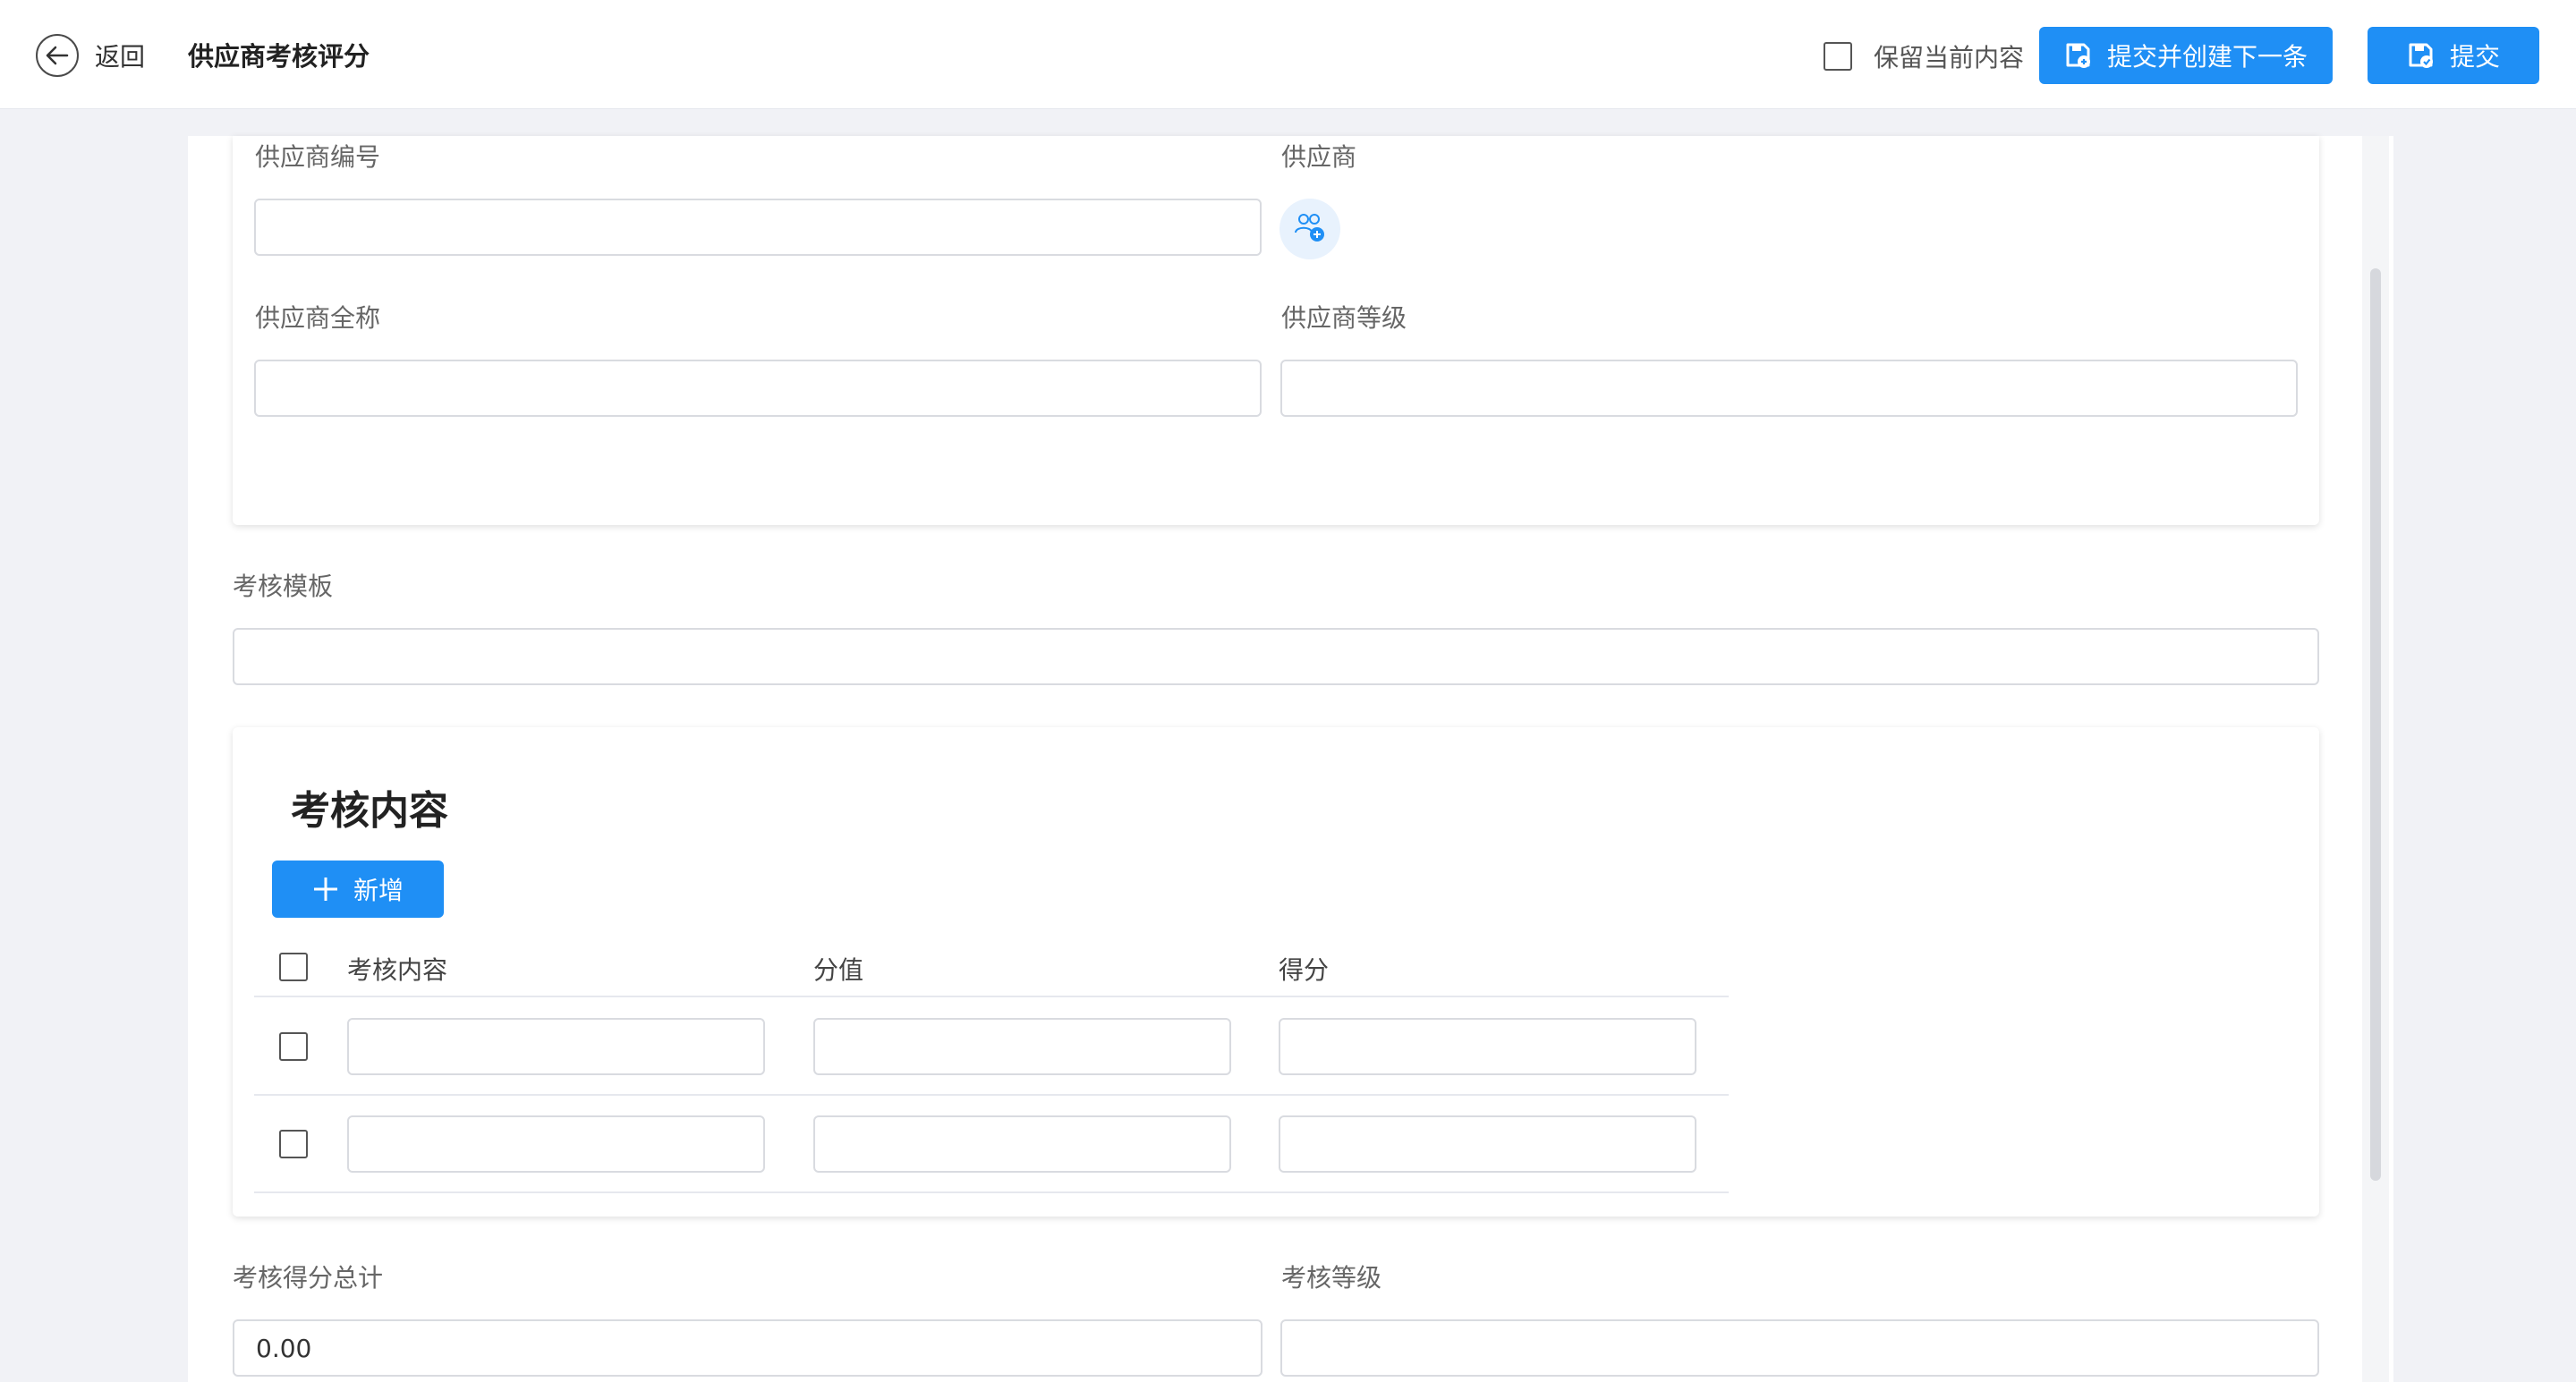 The width and height of the screenshot is (2576, 1382). What do you see at coordinates (279, 57) in the screenshot?
I see `page-title: 供应商考核评分` at bounding box center [279, 57].